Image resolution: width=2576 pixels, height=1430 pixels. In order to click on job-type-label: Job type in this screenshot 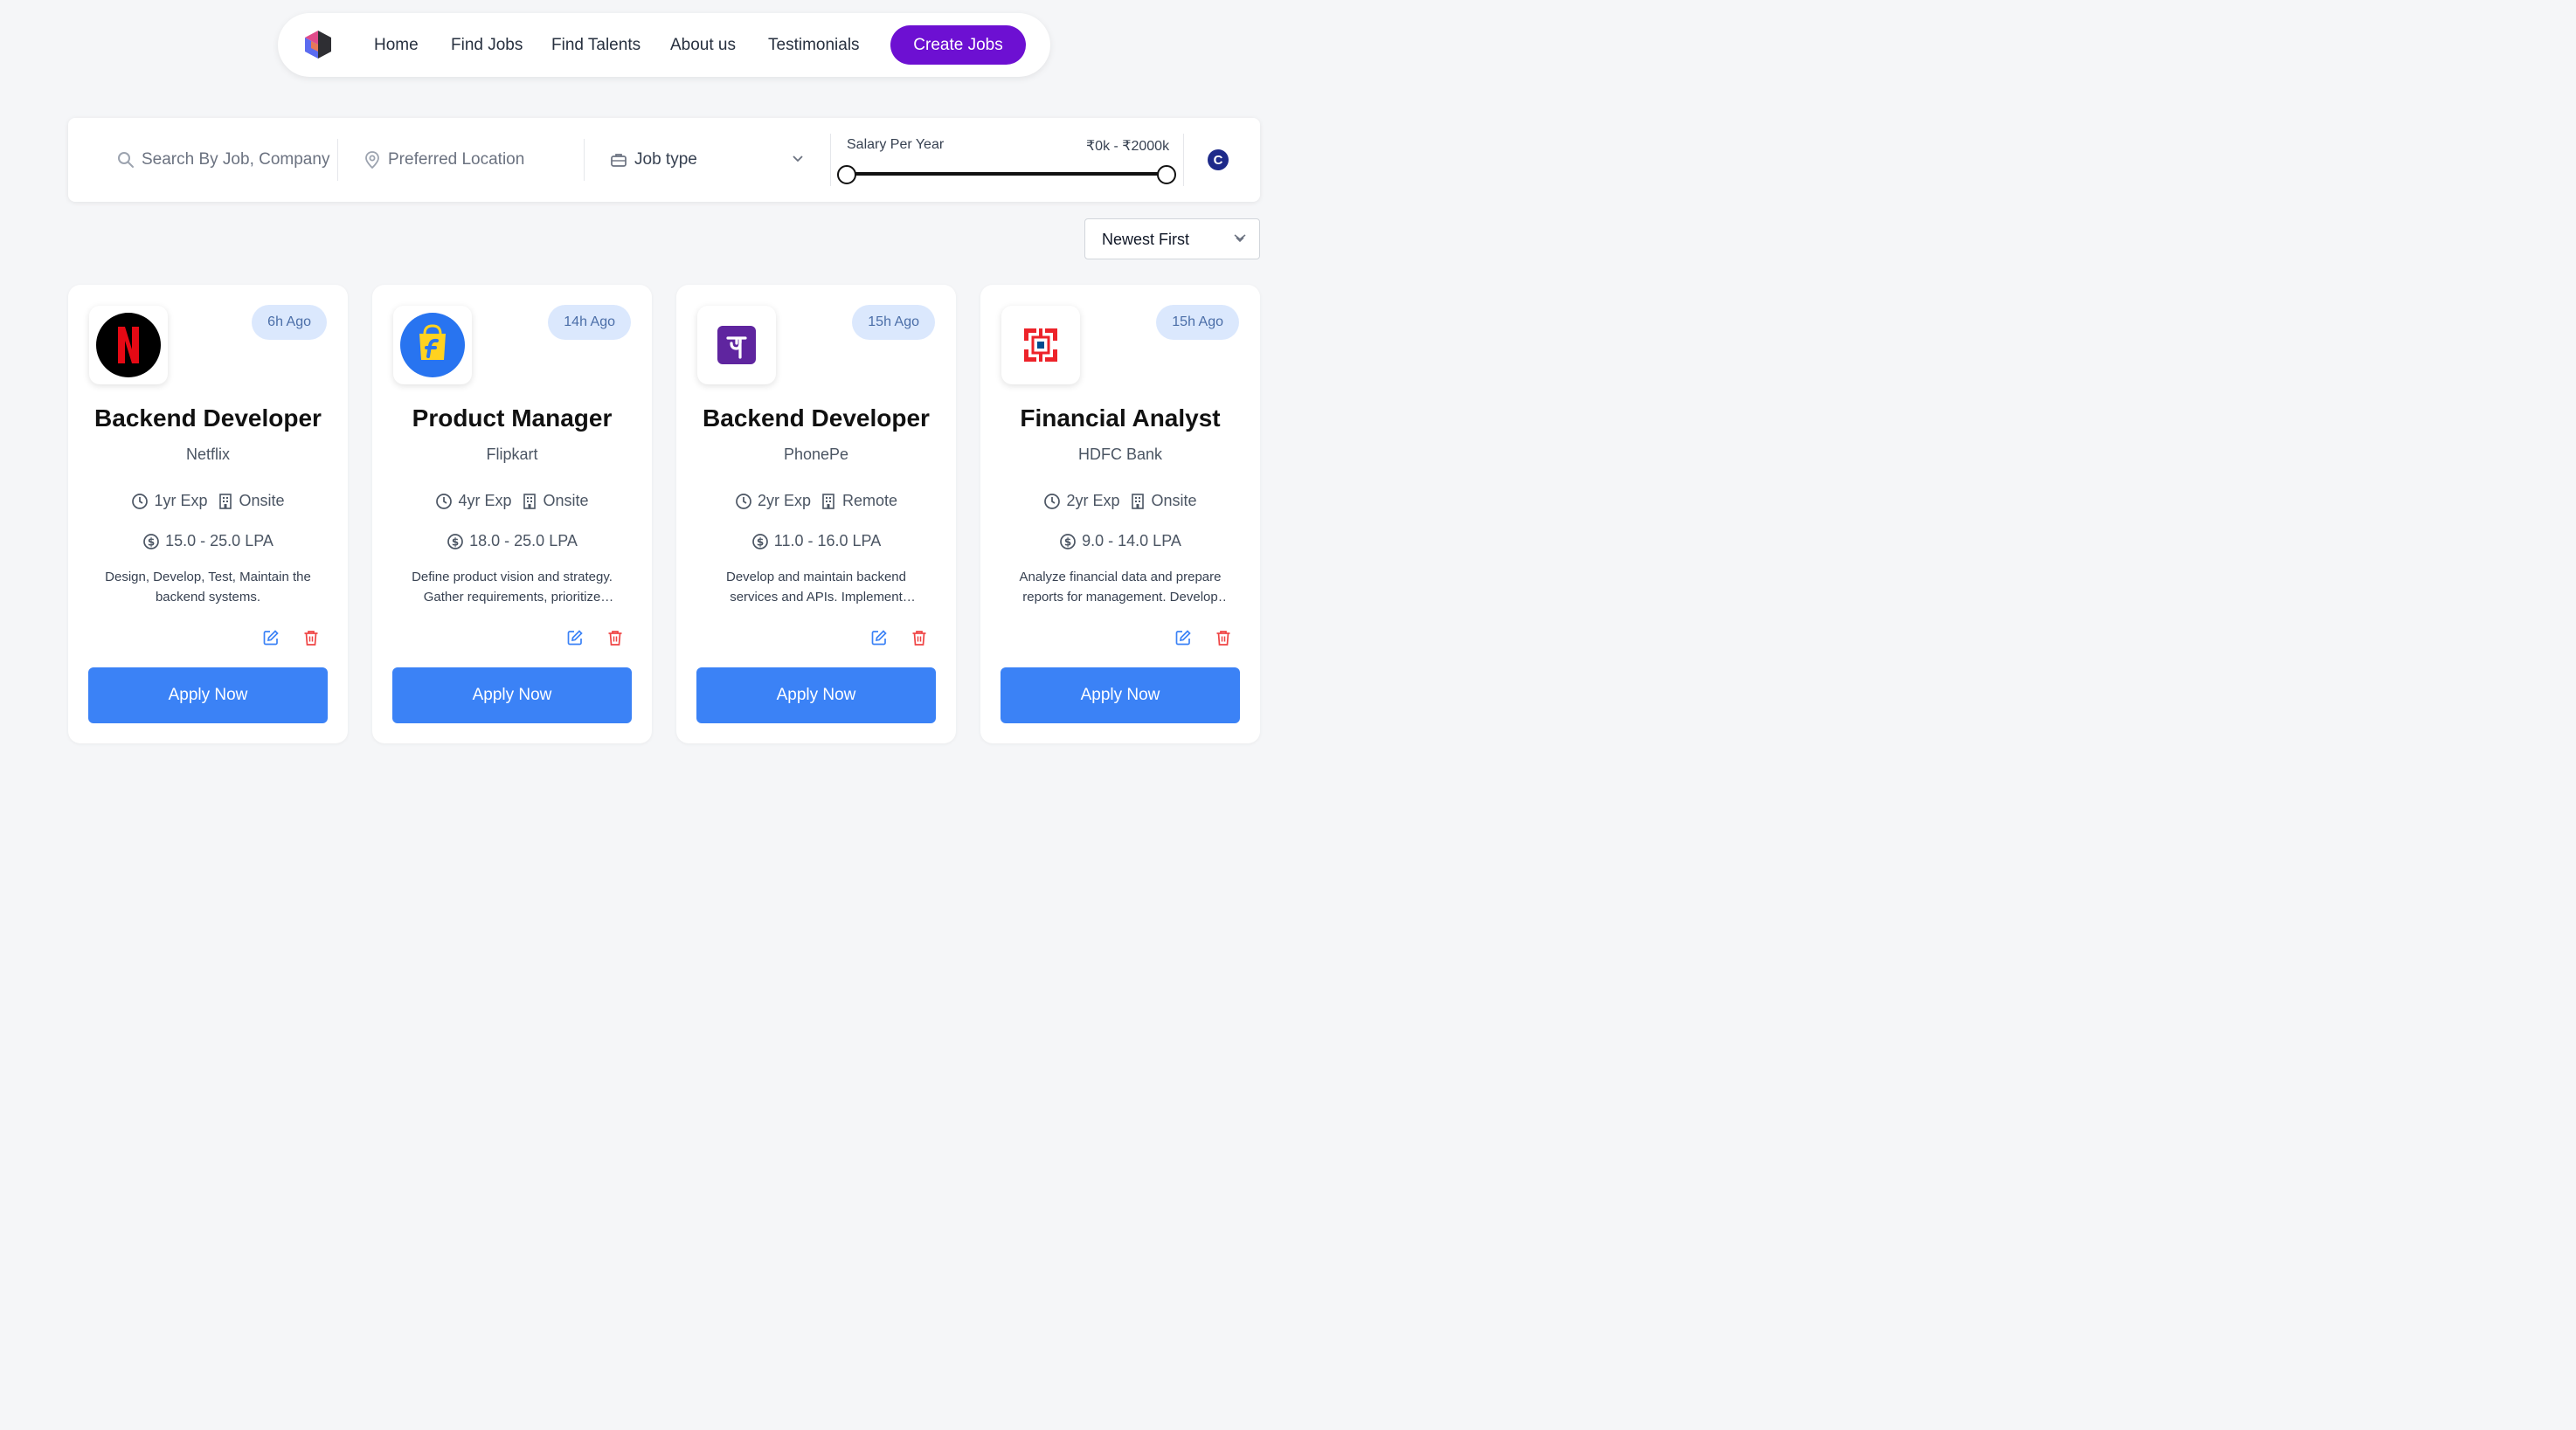, I will do `click(665, 159)`.